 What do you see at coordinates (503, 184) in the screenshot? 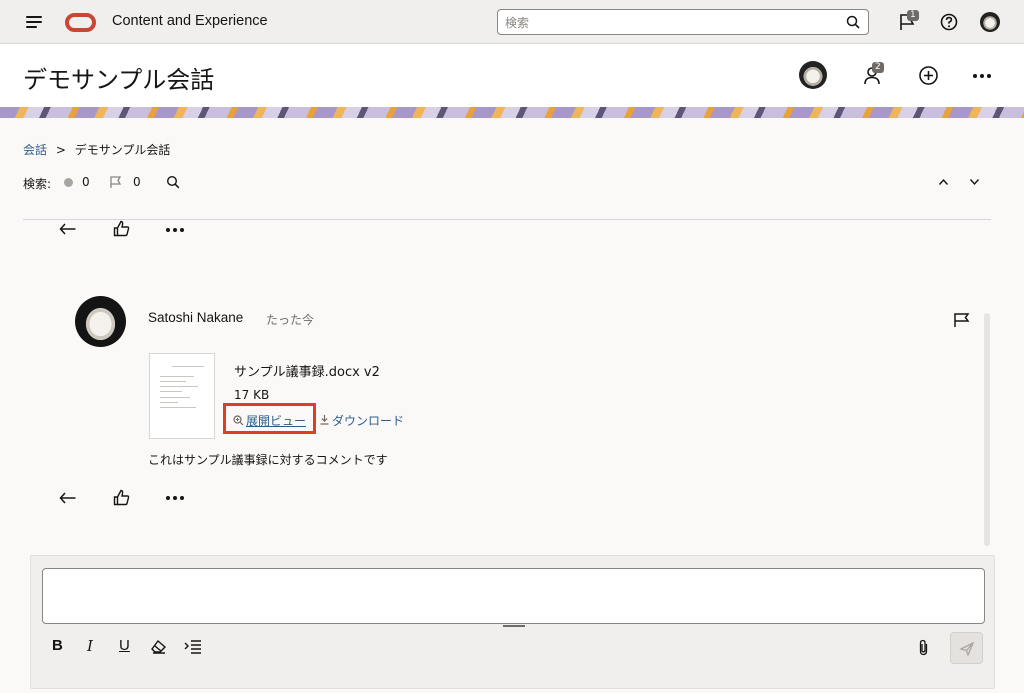
I see `message-filter-bar: 検索: 0 0` at bounding box center [503, 184].